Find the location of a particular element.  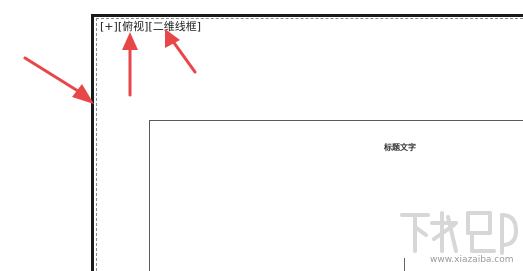

viewport-controls: [+][俯视][二维线框] is located at coordinates (150, 27).